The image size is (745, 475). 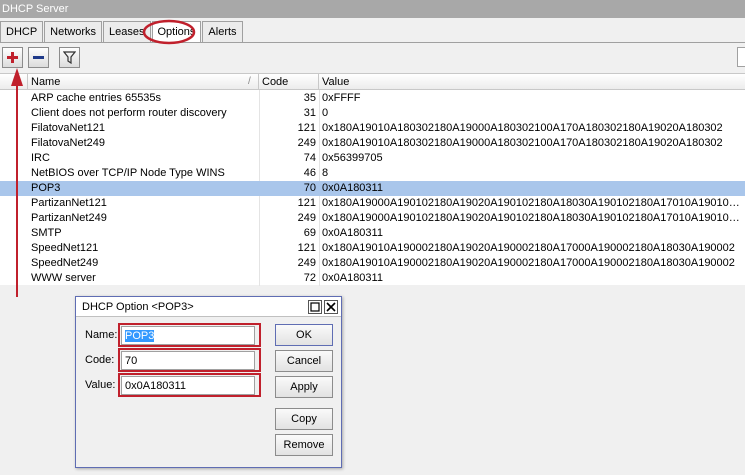 What do you see at coordinates (188, 335) in the screenshot?
I see `name-field: POP3` at bounding box center [188, 335].